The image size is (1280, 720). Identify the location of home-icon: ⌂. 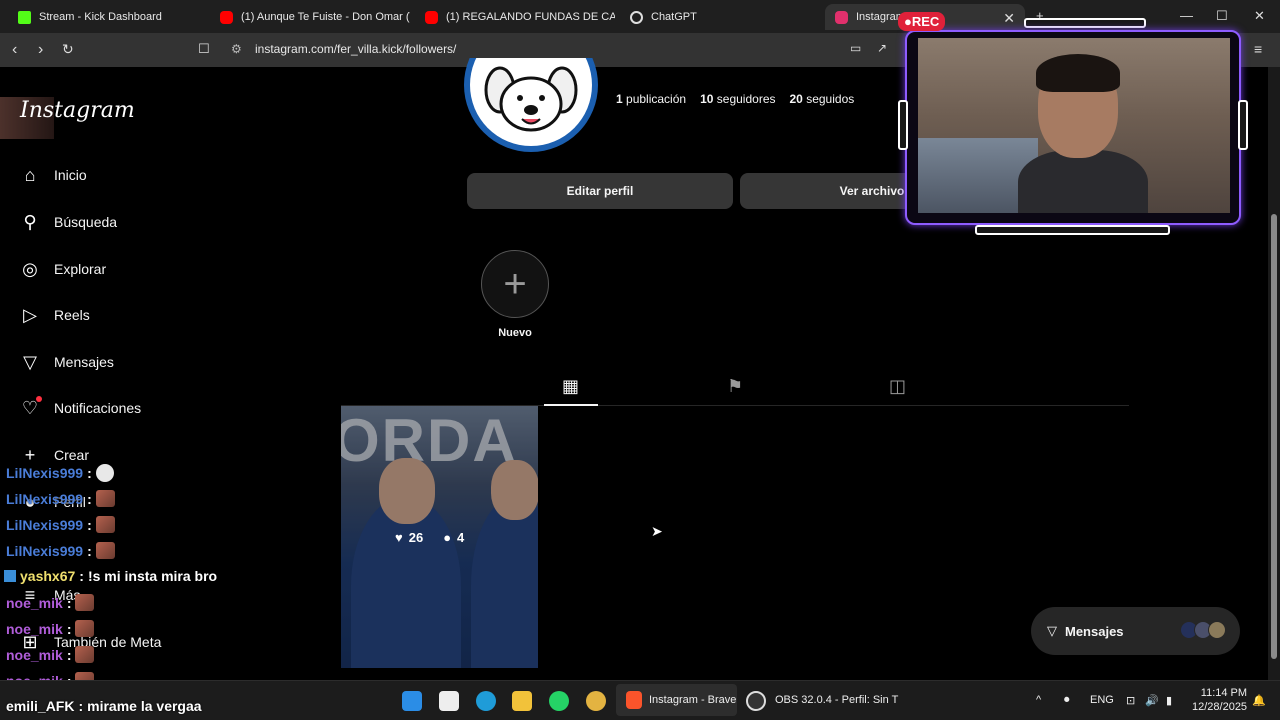
(30, 174).